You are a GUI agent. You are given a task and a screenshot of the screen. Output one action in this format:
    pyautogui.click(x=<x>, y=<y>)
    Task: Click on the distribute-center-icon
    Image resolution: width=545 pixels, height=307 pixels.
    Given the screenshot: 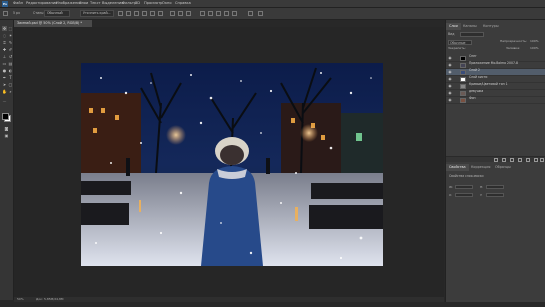 What is the action you would take?
    pyautogui.click(x=180, y=13)
    